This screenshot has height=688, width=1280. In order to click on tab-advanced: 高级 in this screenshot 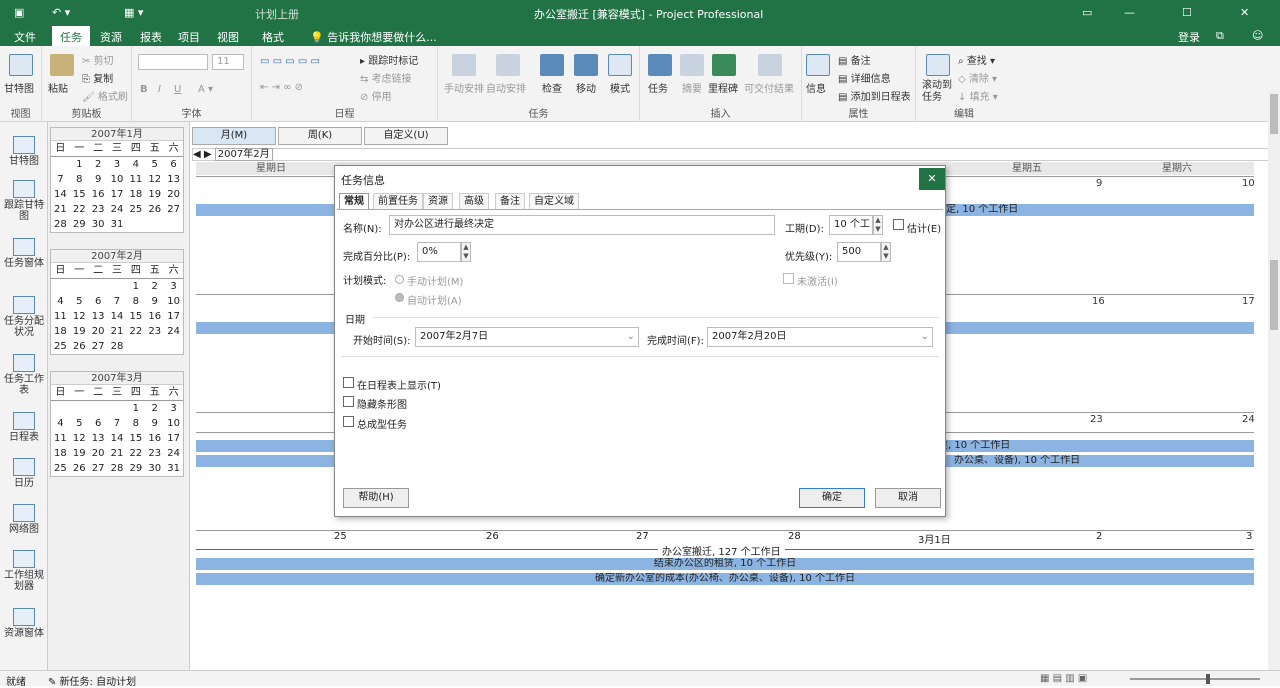, I will do `click(474, 201)`.